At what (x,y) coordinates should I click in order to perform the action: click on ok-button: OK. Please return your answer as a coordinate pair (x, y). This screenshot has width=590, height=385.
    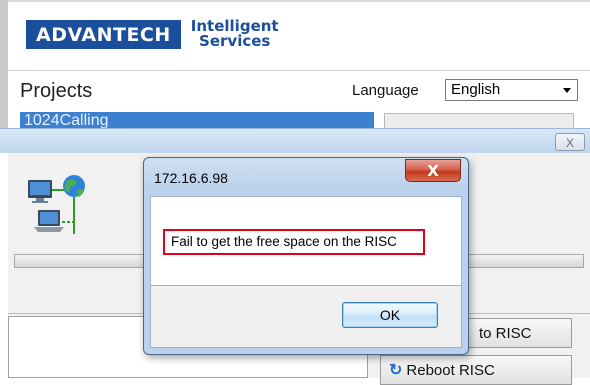
    Looking at the image, I should click on (390, 315).